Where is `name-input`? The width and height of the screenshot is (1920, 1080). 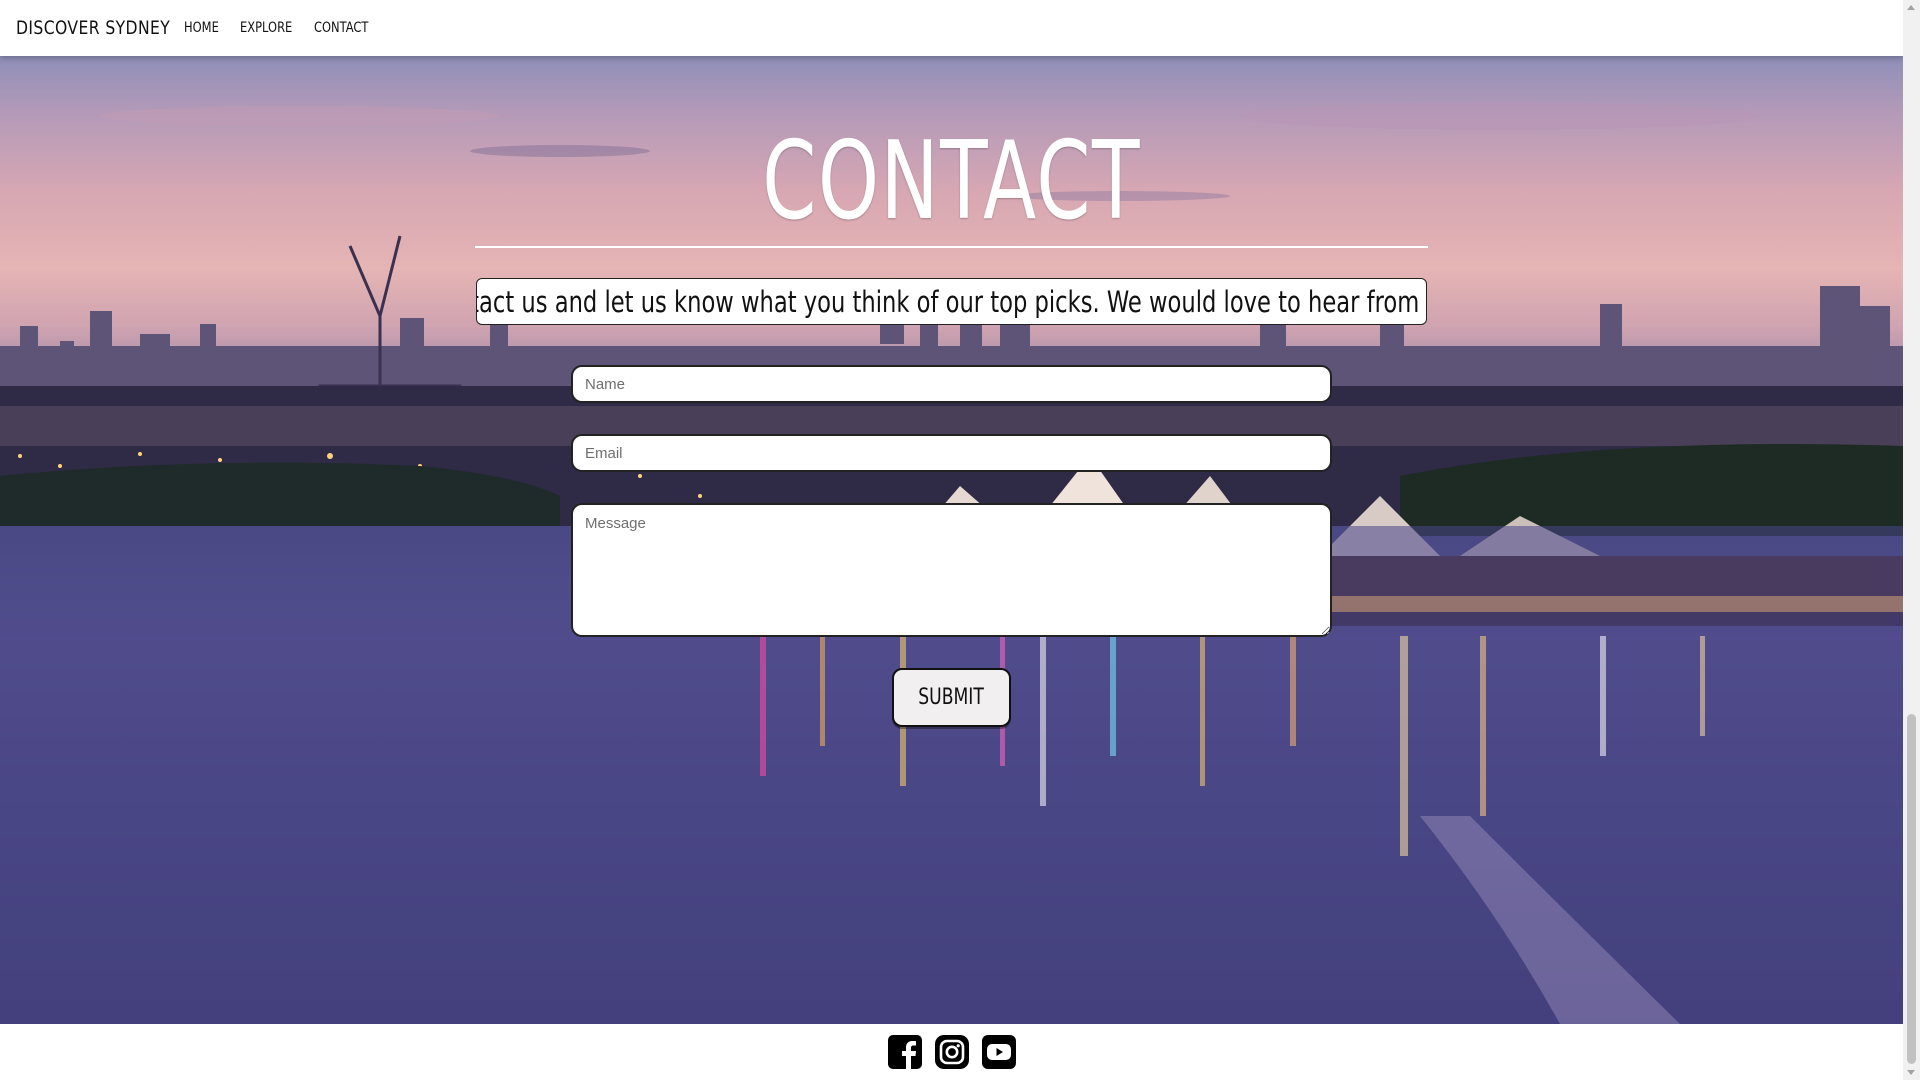 name-input is located at coordinates (951, 384).